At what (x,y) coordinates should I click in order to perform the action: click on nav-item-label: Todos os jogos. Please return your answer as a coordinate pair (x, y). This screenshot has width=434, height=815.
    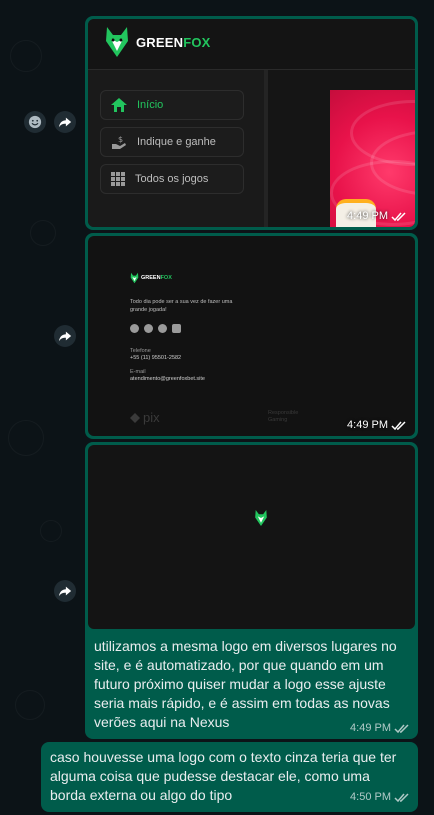
    Looking at the image, I should click on (172, 179).